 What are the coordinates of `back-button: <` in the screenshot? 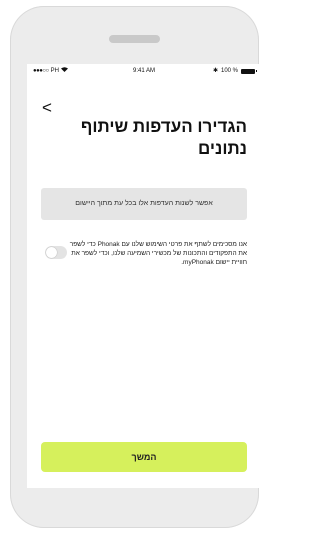 It's located at (47, 107).